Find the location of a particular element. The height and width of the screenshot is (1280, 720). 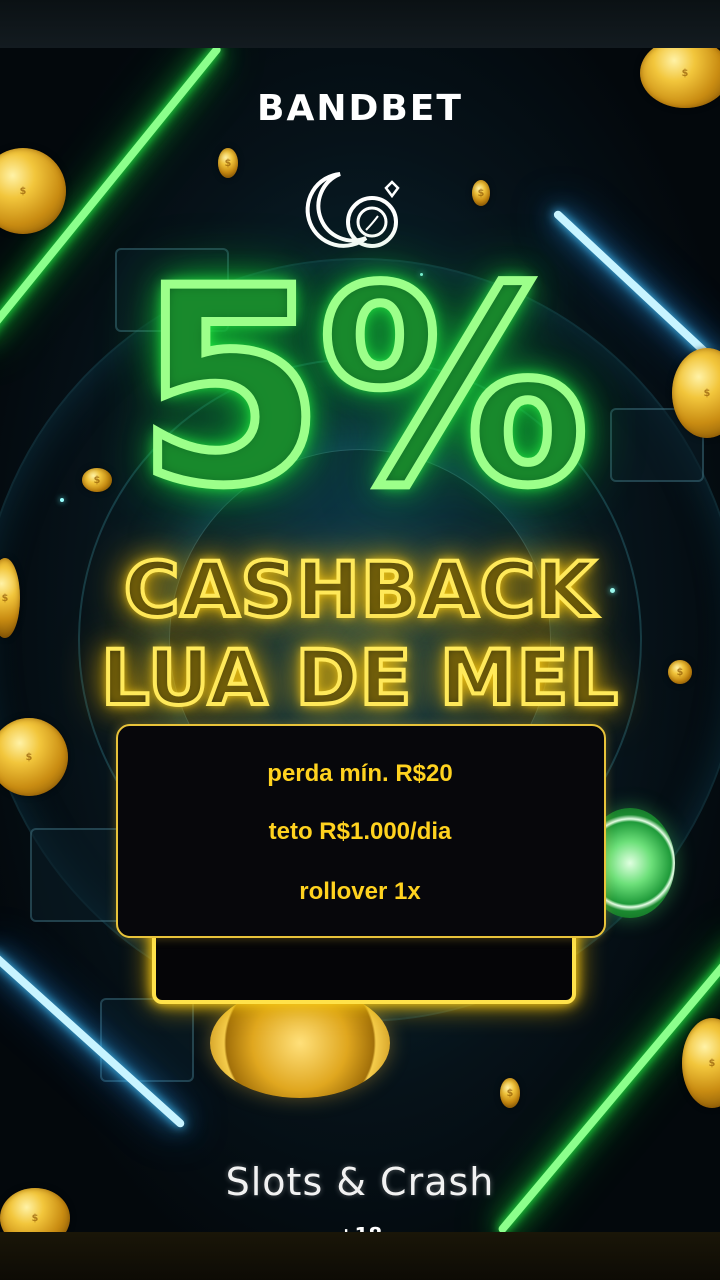

age-rating: +18 is located at coordinates (360, 1227).